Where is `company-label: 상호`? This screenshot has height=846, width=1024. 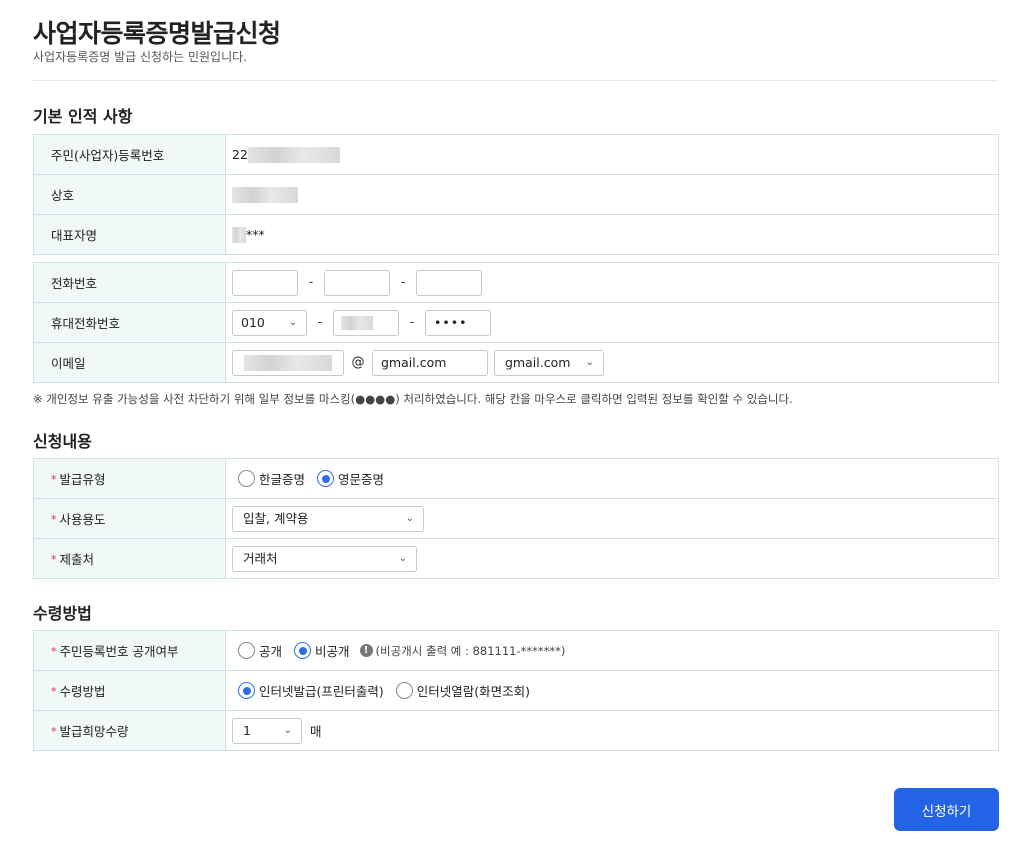 company-label: 상호 is located at coordinates (129, 194).